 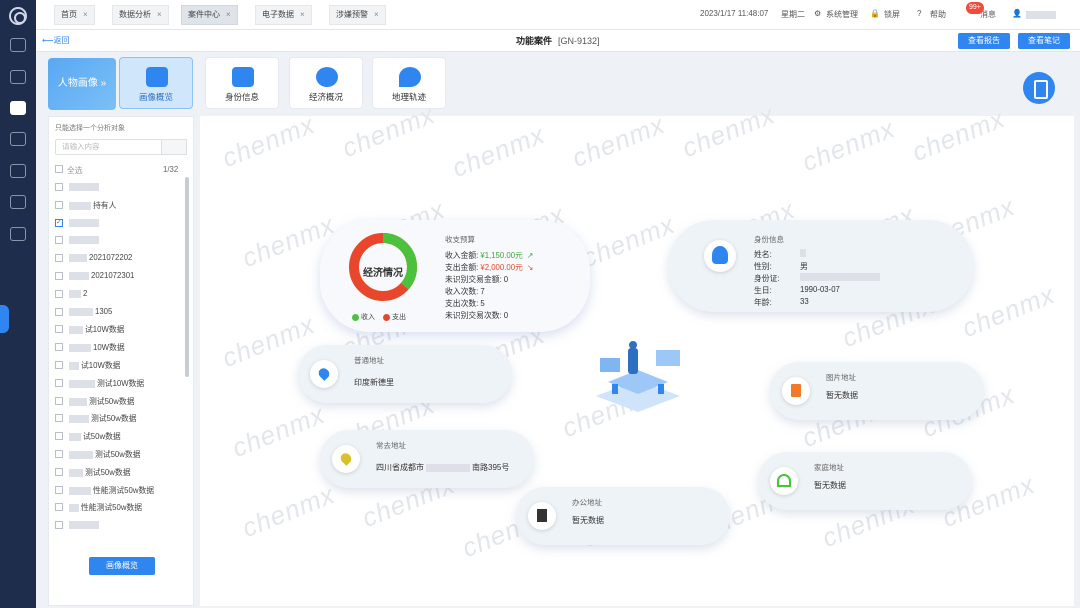 I want to click on object-list-item: 1305, so click(x=90, y=311).